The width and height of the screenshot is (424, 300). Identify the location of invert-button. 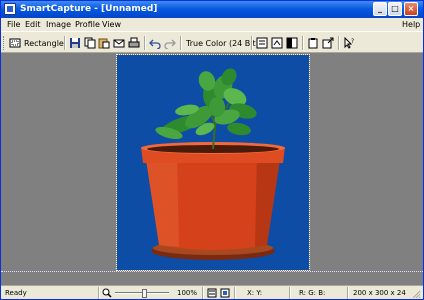
(292, 43).